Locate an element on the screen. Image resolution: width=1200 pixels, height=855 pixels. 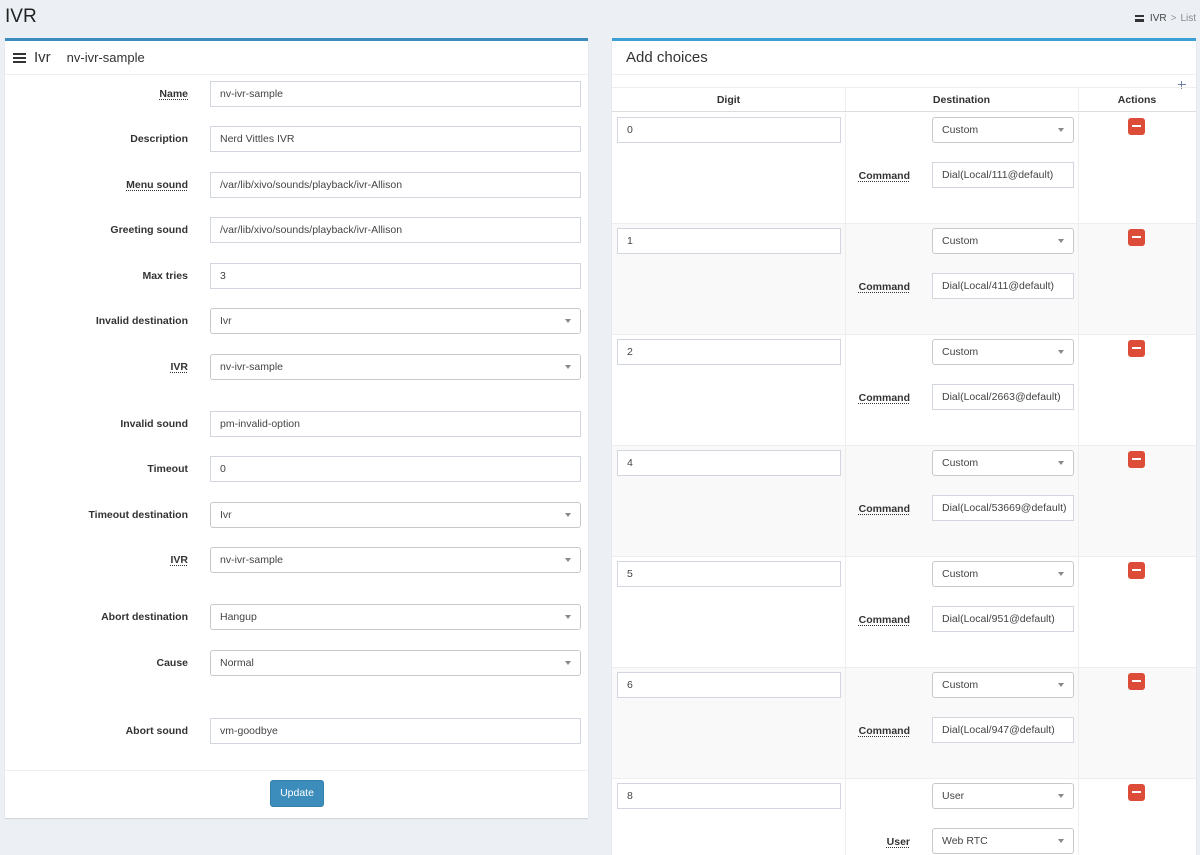
max-tries-input: 3 is located at coordinates (395, 276).